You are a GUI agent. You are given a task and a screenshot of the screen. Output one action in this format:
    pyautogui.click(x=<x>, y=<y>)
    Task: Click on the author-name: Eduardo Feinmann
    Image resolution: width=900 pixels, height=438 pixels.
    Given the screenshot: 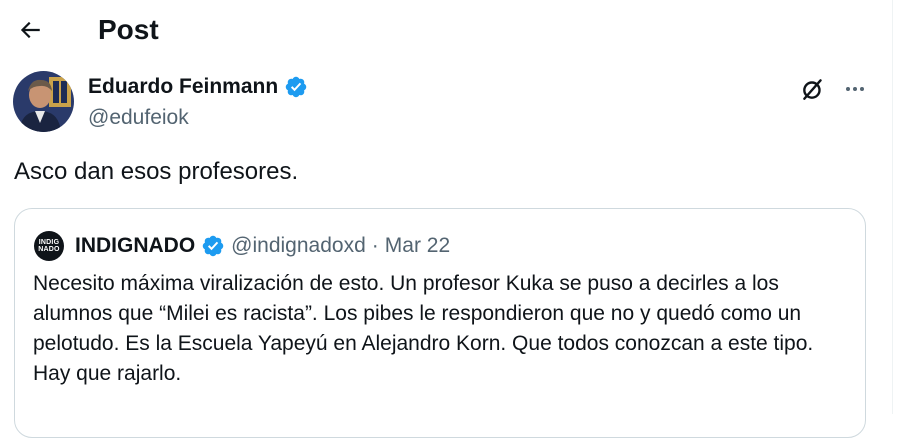 What is the action you would take?
    pyautogui.click(x=183, y=87)
    